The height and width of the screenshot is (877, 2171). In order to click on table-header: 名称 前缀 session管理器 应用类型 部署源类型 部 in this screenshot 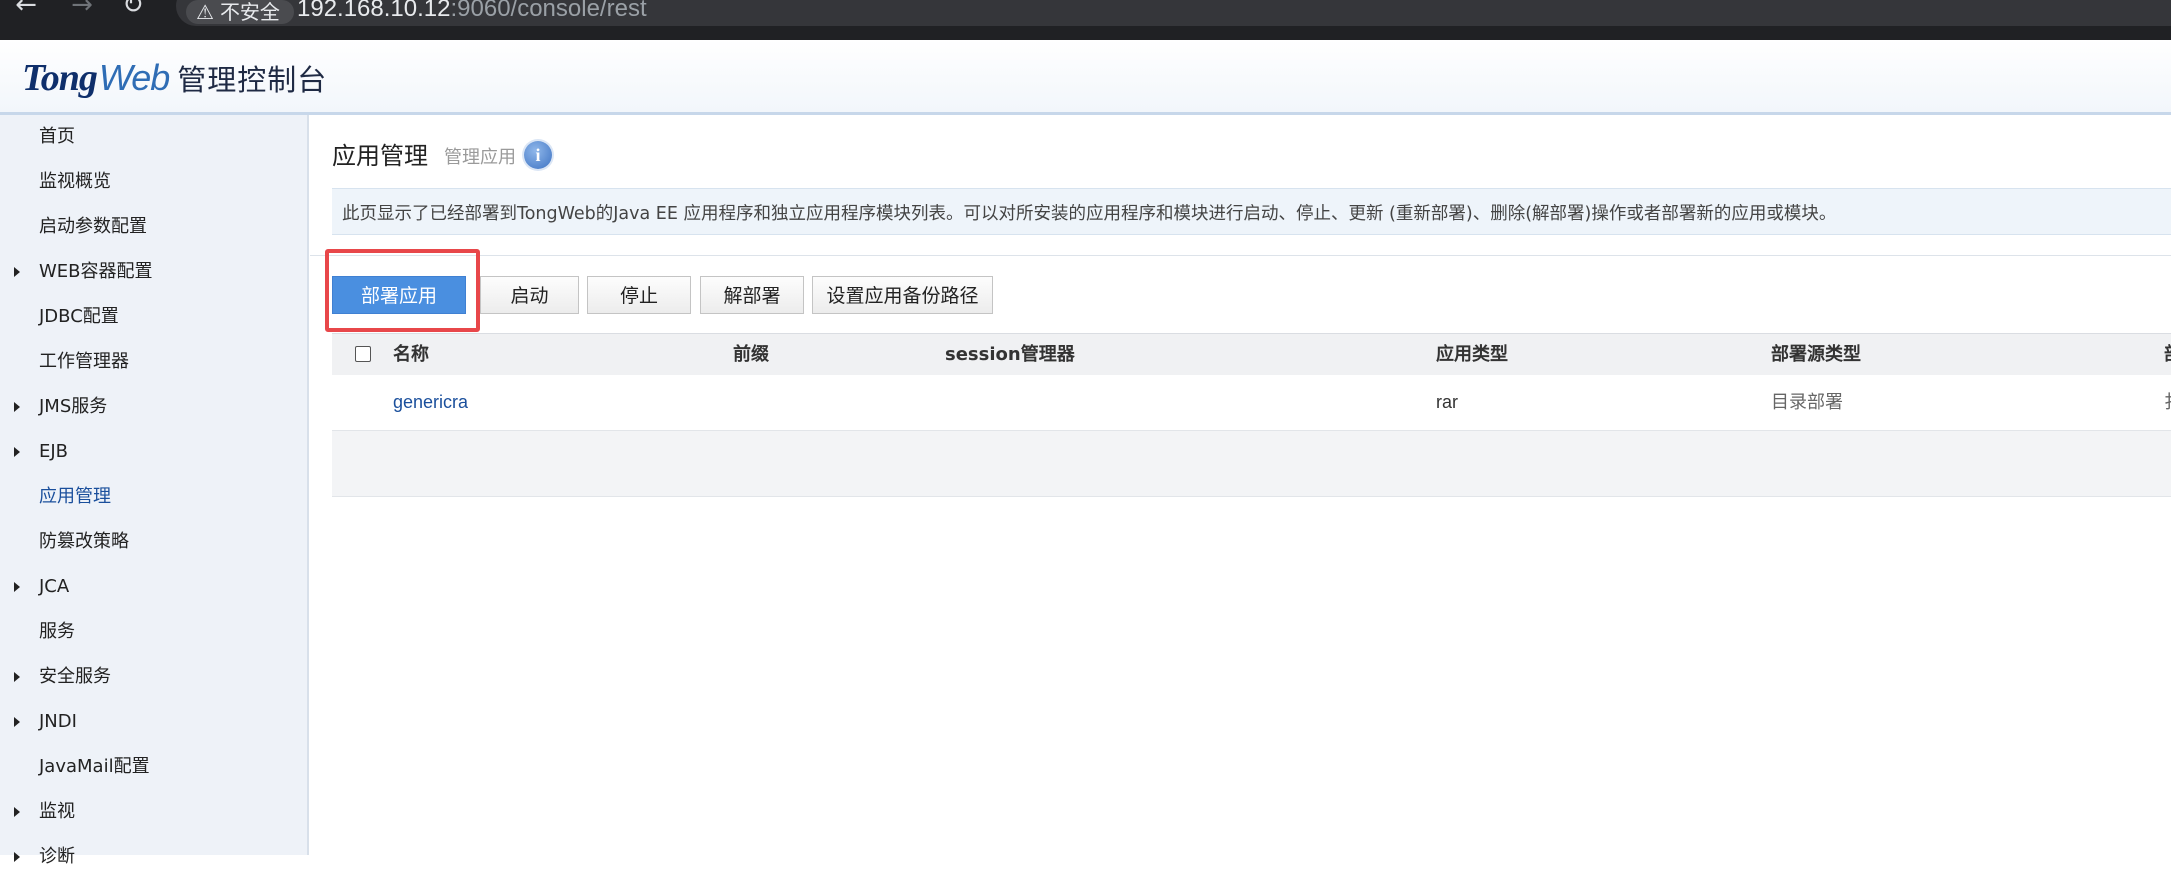, I will do `click(1251, 354)`.